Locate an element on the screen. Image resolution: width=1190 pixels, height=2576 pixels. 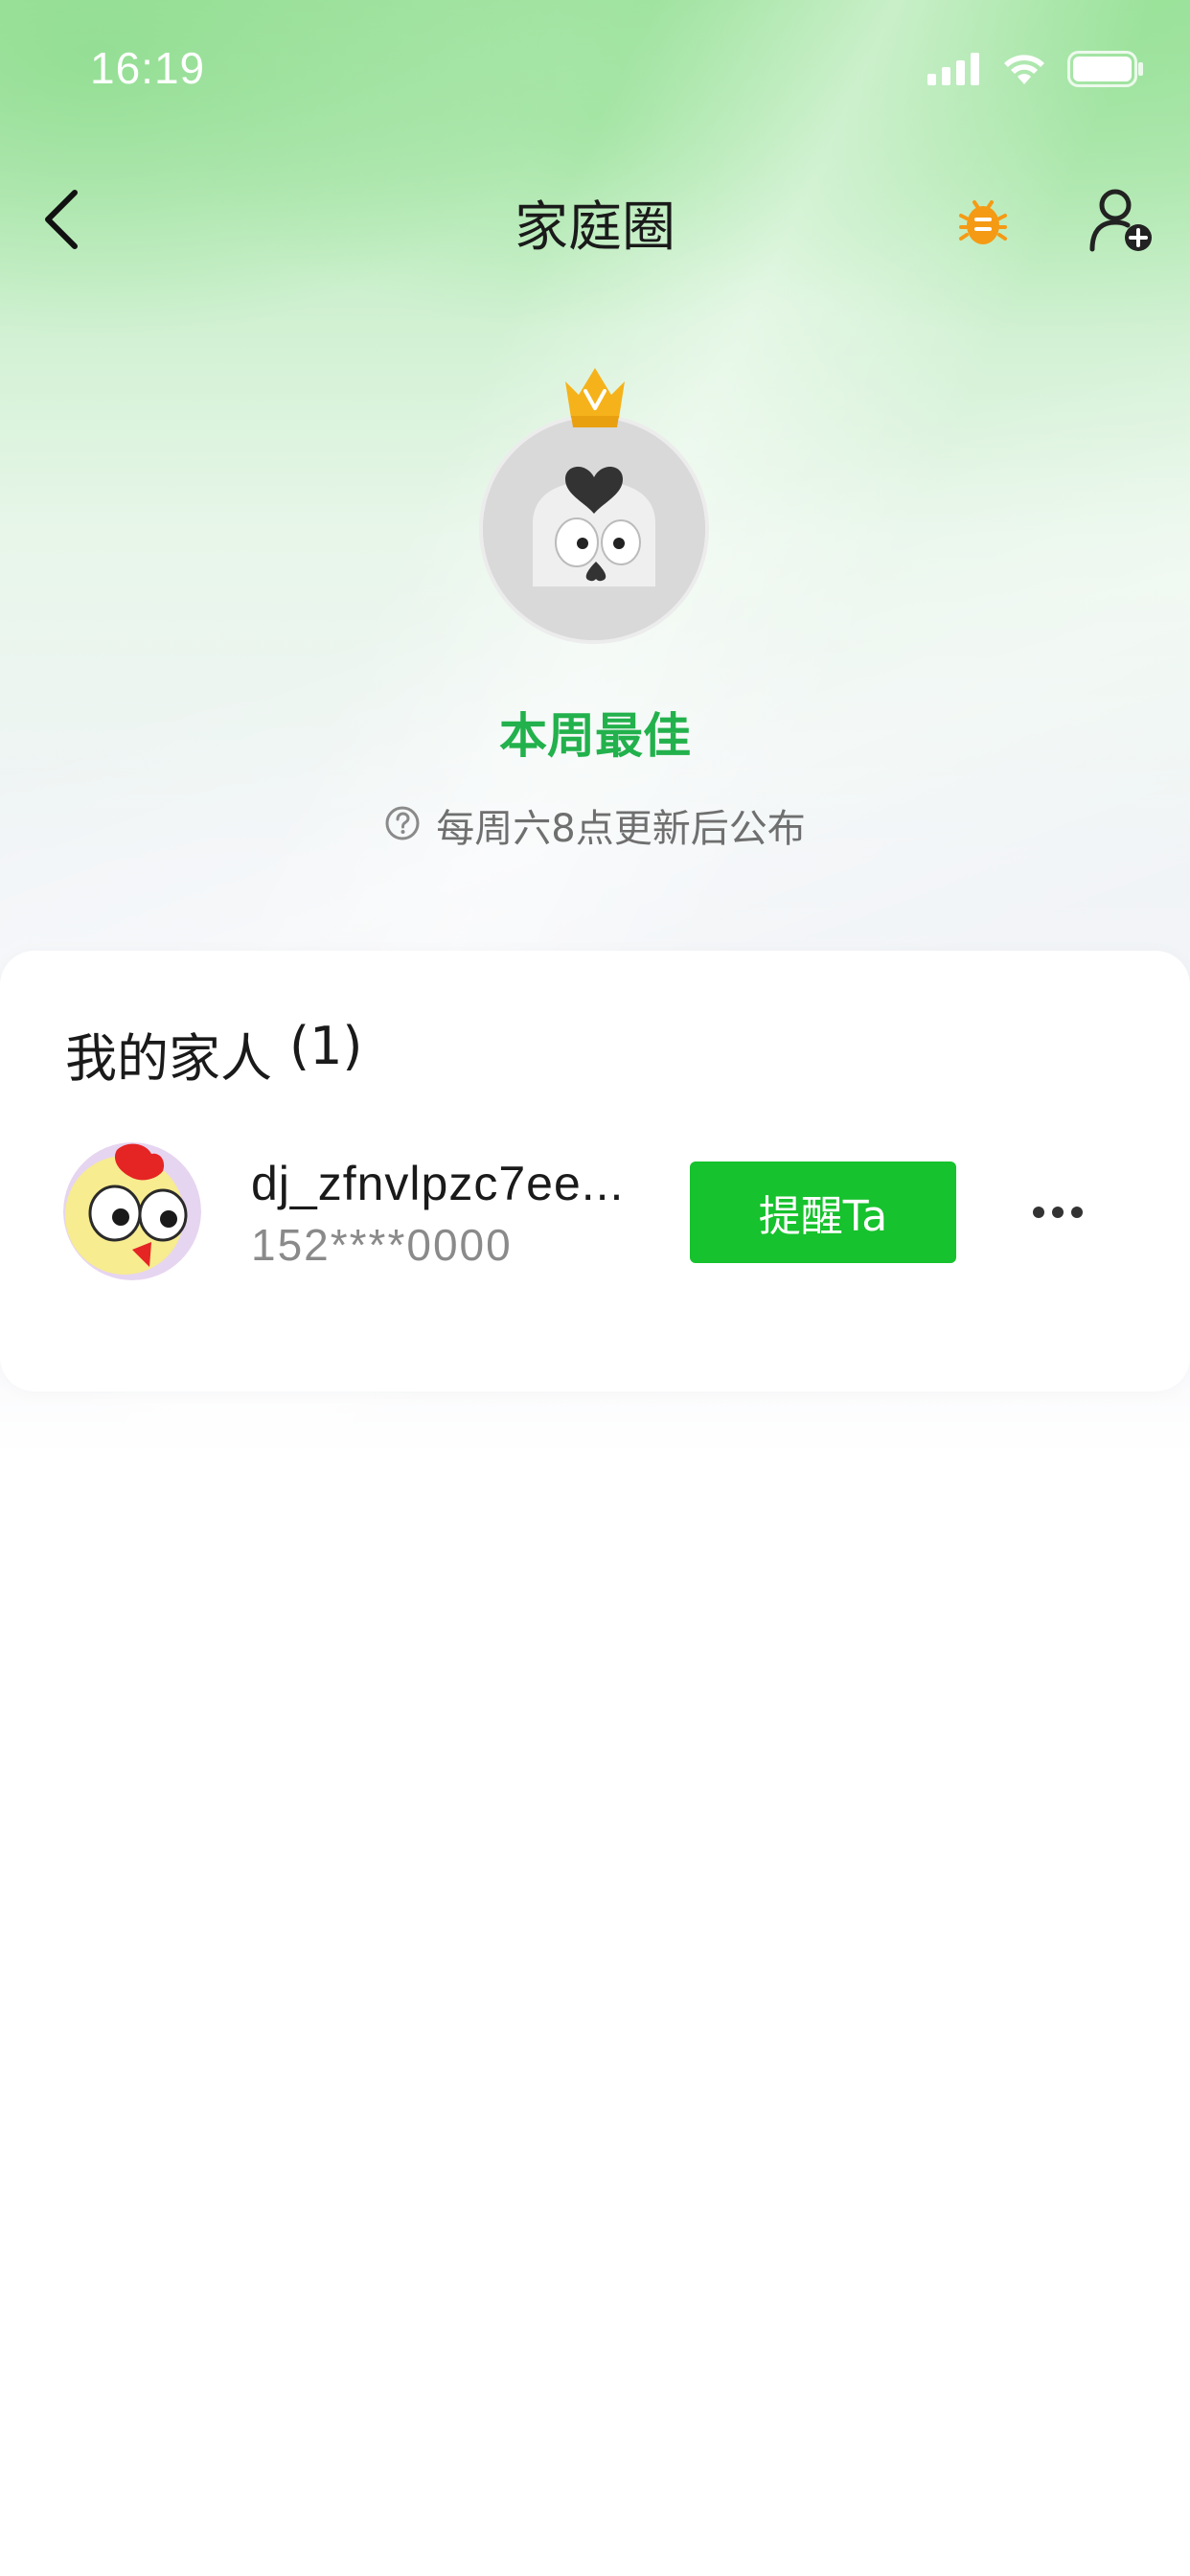
best-of-week-hint: 每周六8点更新后公布 is located at coordinates (595, 825).